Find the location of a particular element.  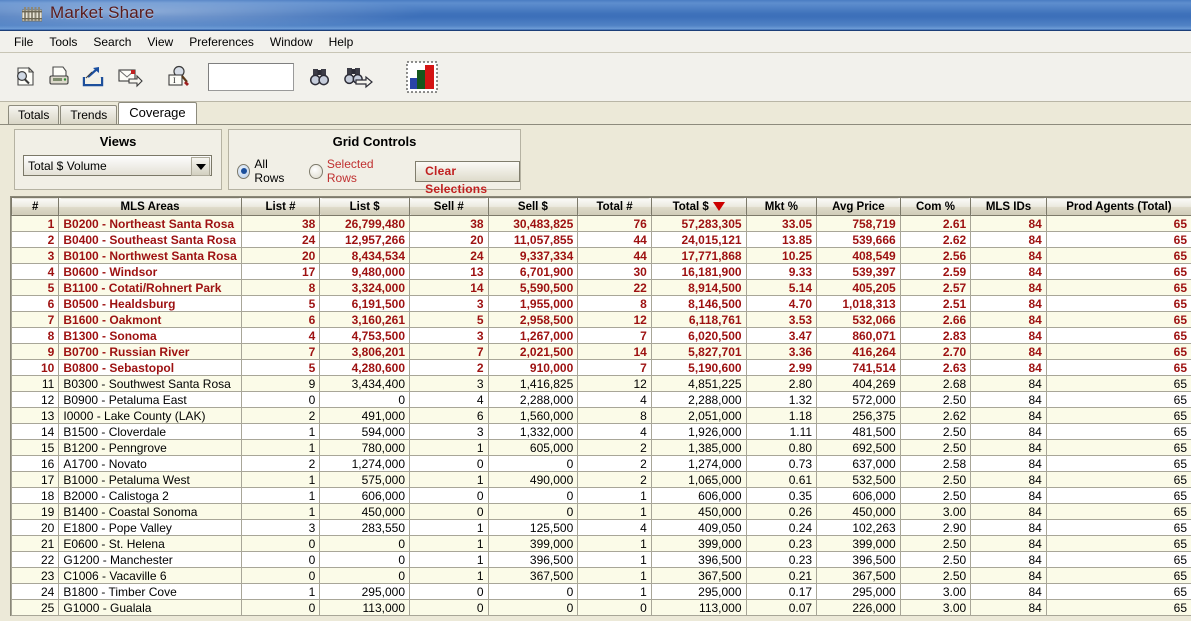

column-header-mlsids: MLS IDs is located at coordinates (1008, 206).